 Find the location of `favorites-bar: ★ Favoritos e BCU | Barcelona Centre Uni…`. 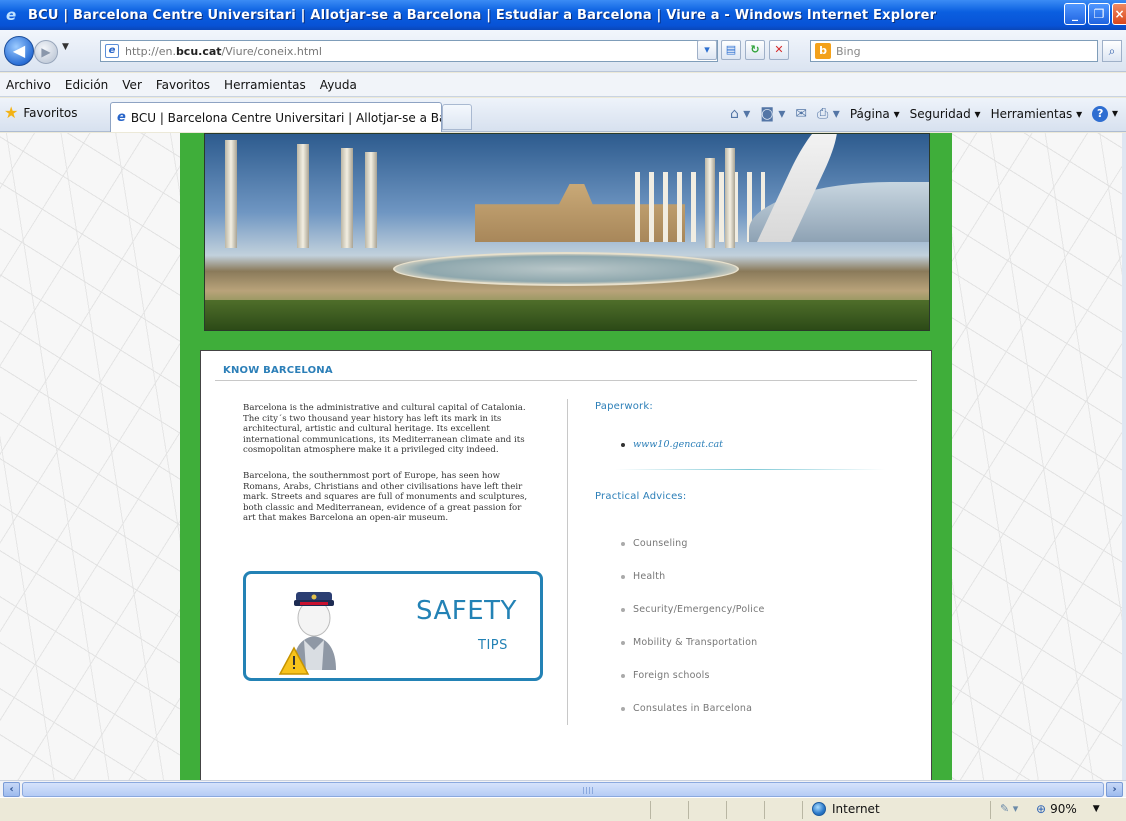

favorites-bar: ★ Favoritos e BCU | Barcelona Centre Uni… is located at coordinates (563, 115).